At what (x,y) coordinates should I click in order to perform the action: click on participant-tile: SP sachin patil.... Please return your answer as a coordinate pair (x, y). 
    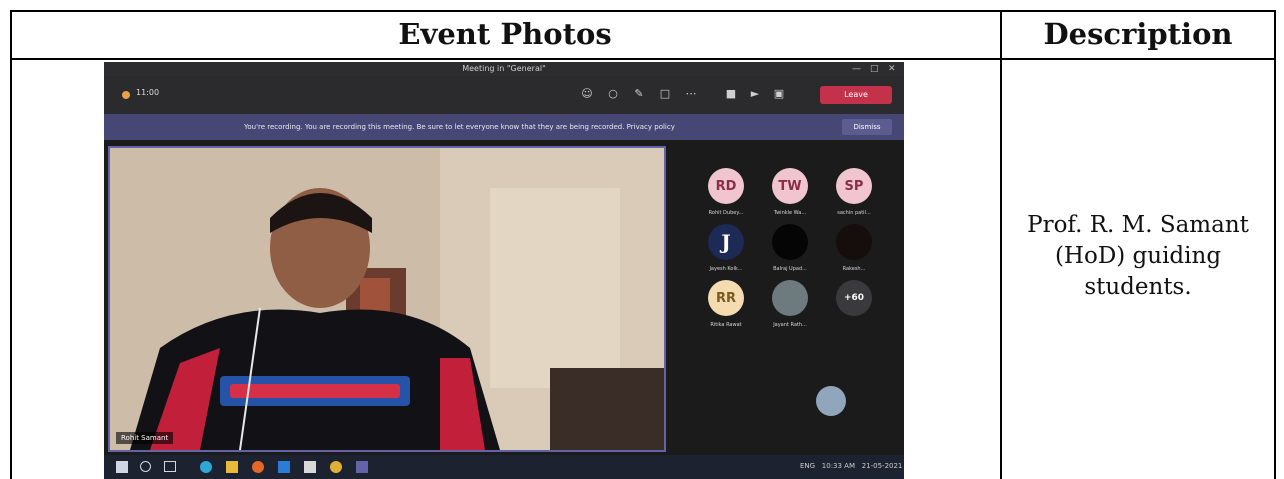
    Looking at the image, I should click on (854, 198).